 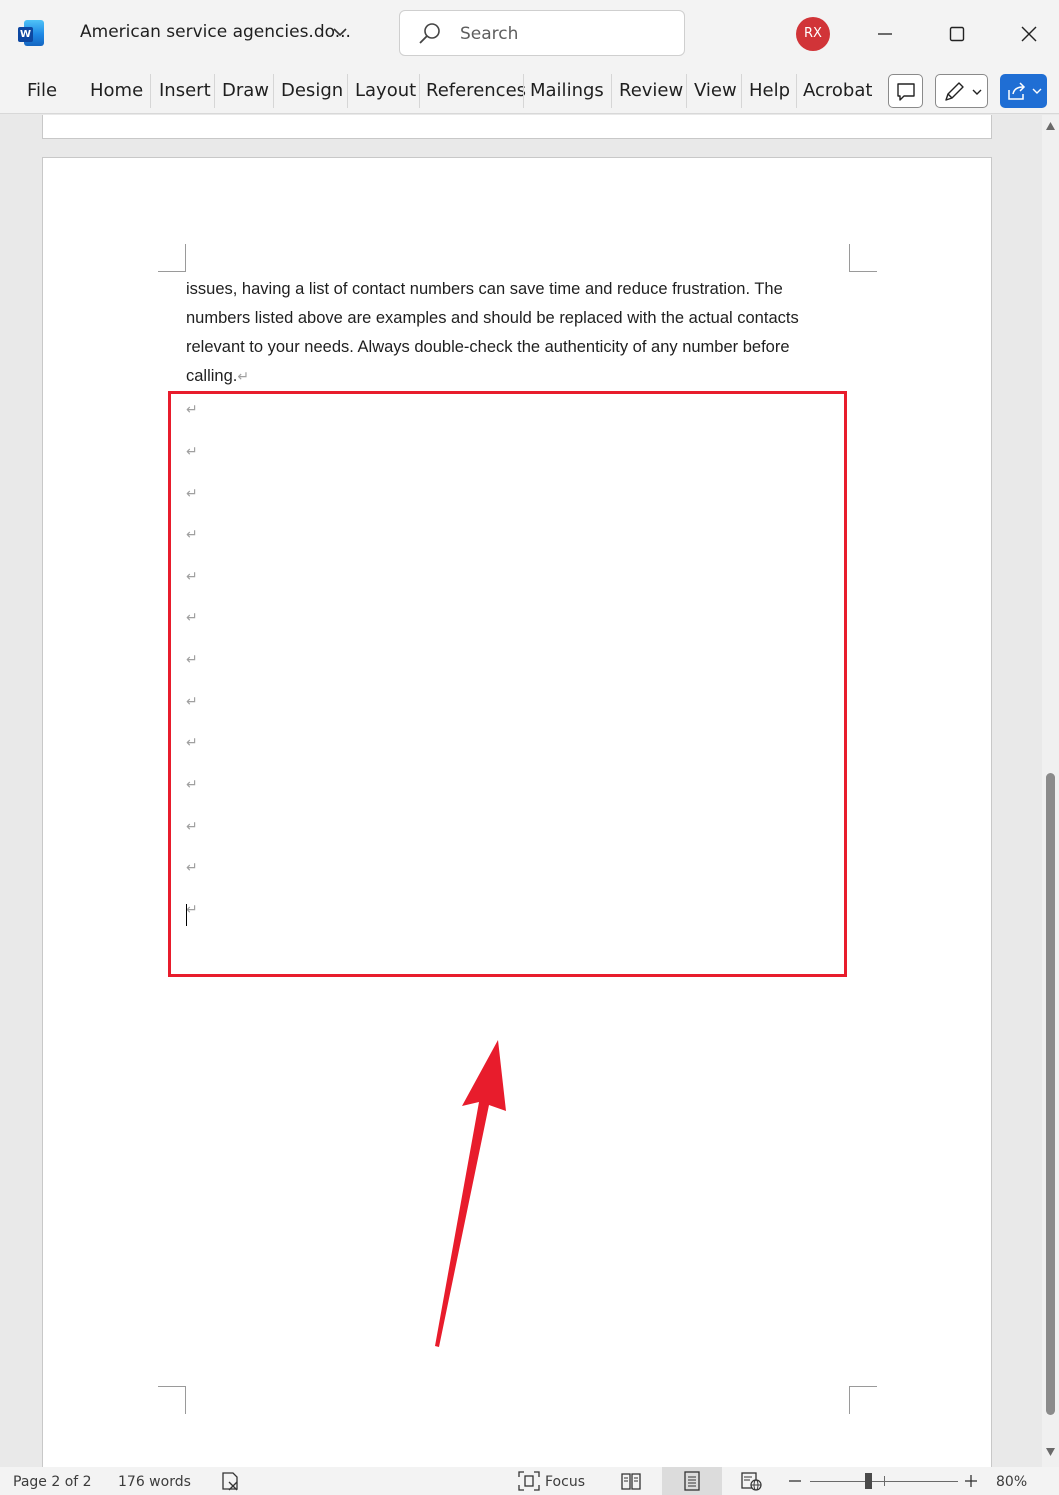 I want to click on word-app-icon: W, so click(x=31, y=33).